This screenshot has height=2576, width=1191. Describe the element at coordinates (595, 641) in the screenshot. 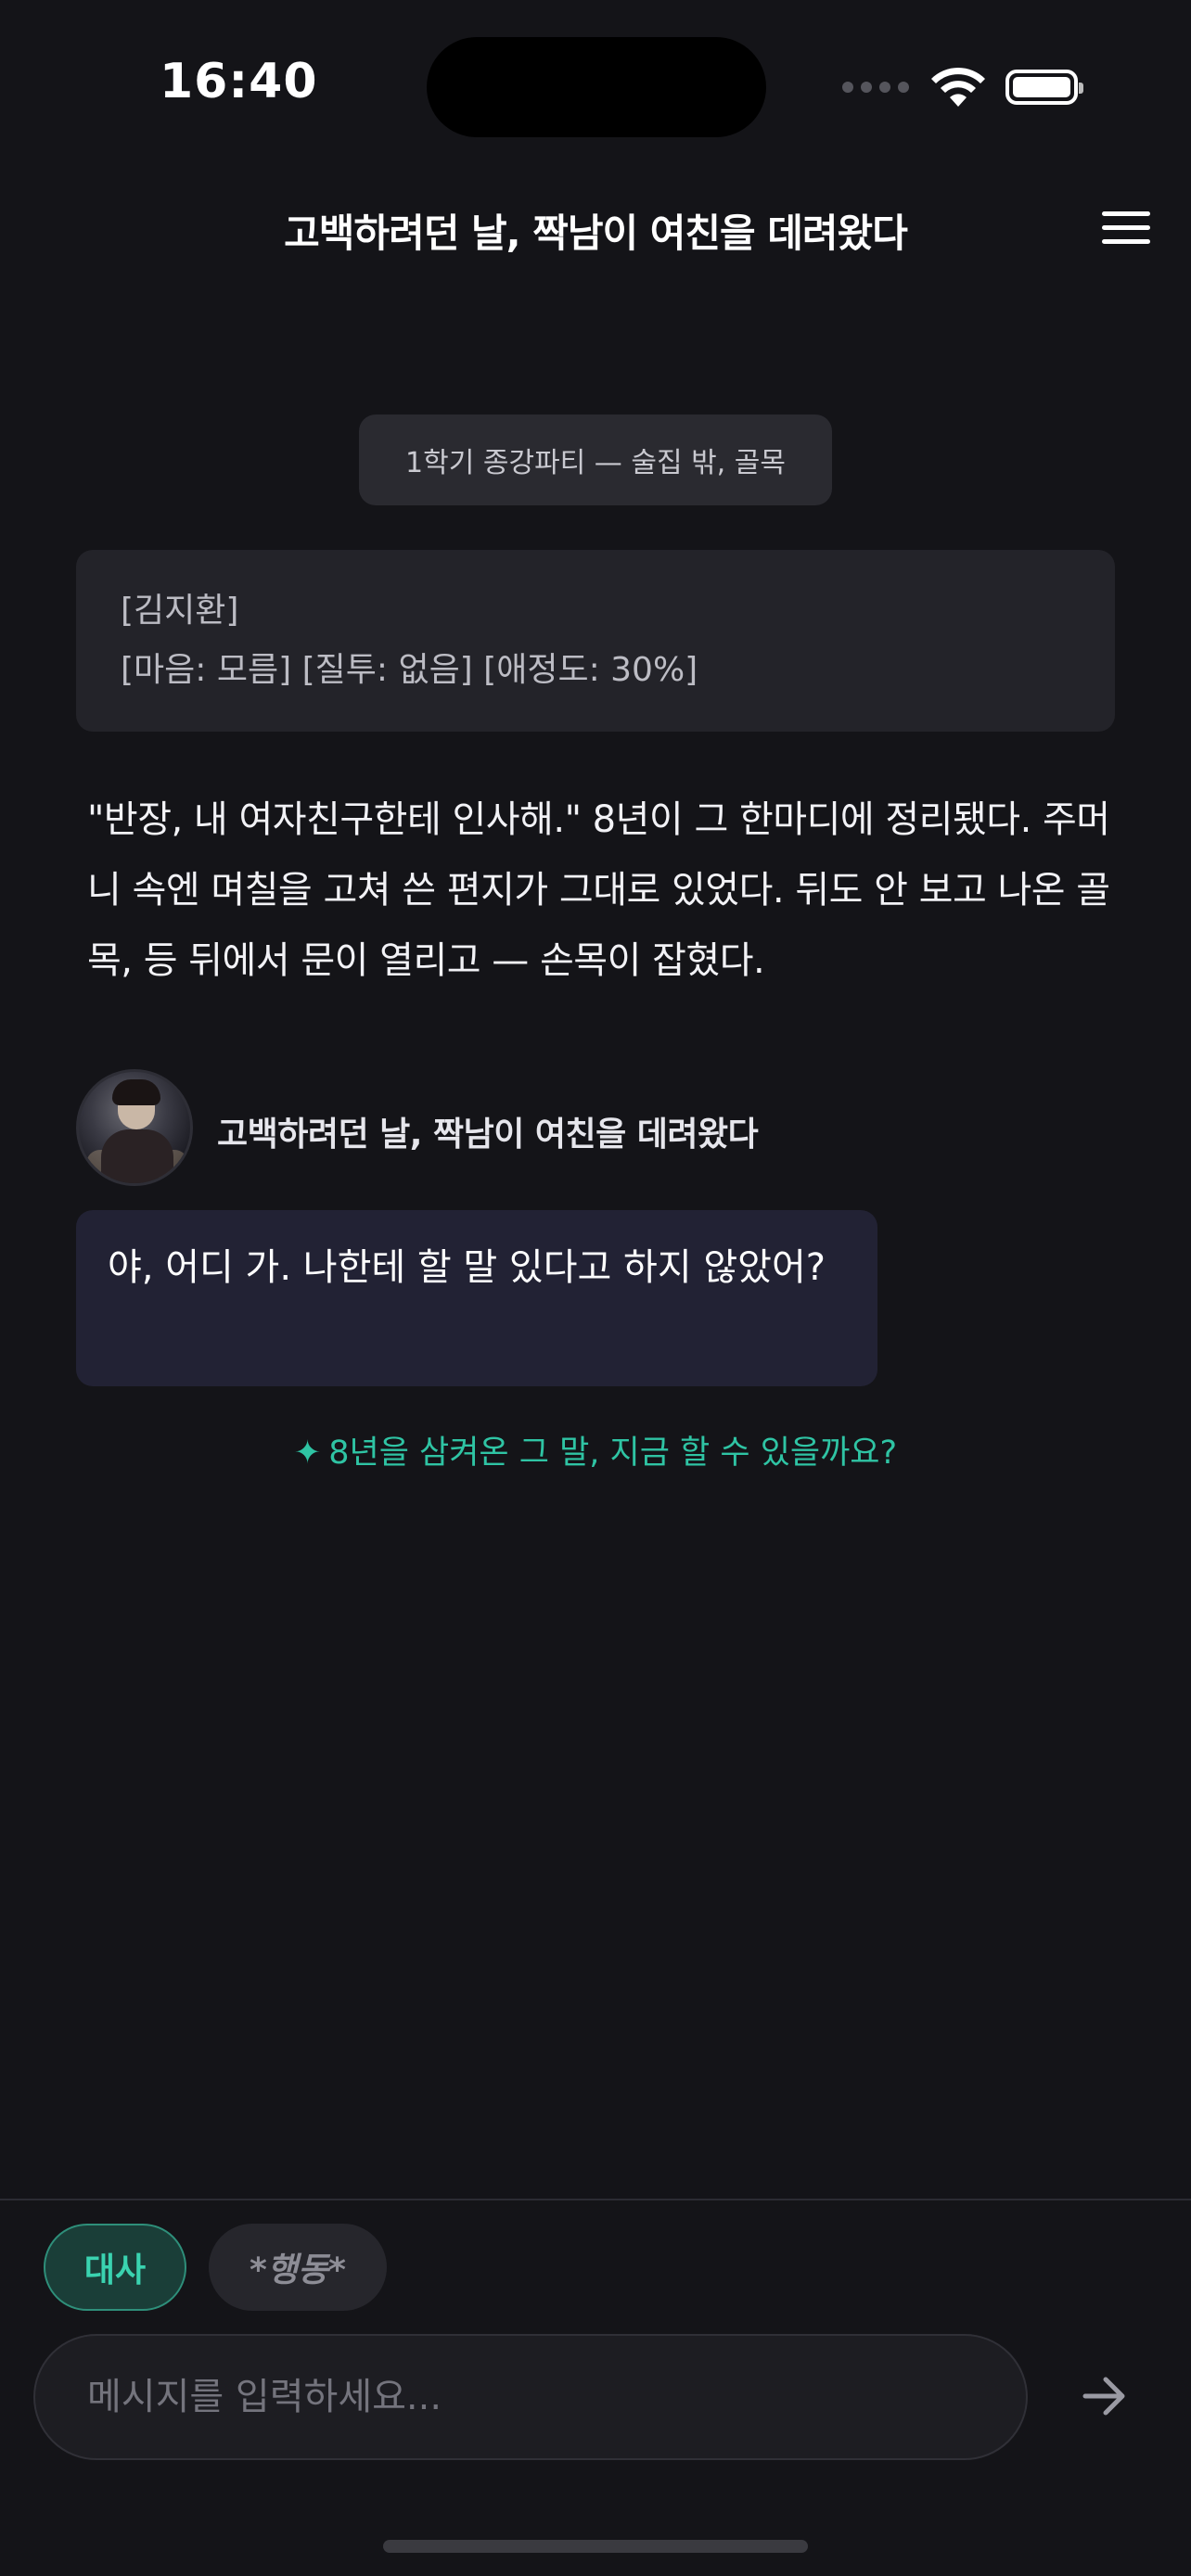

I see `character-status-card: [김지환] [마음: 모름] [질투: 없음] [애정도: 30%]` at that location.